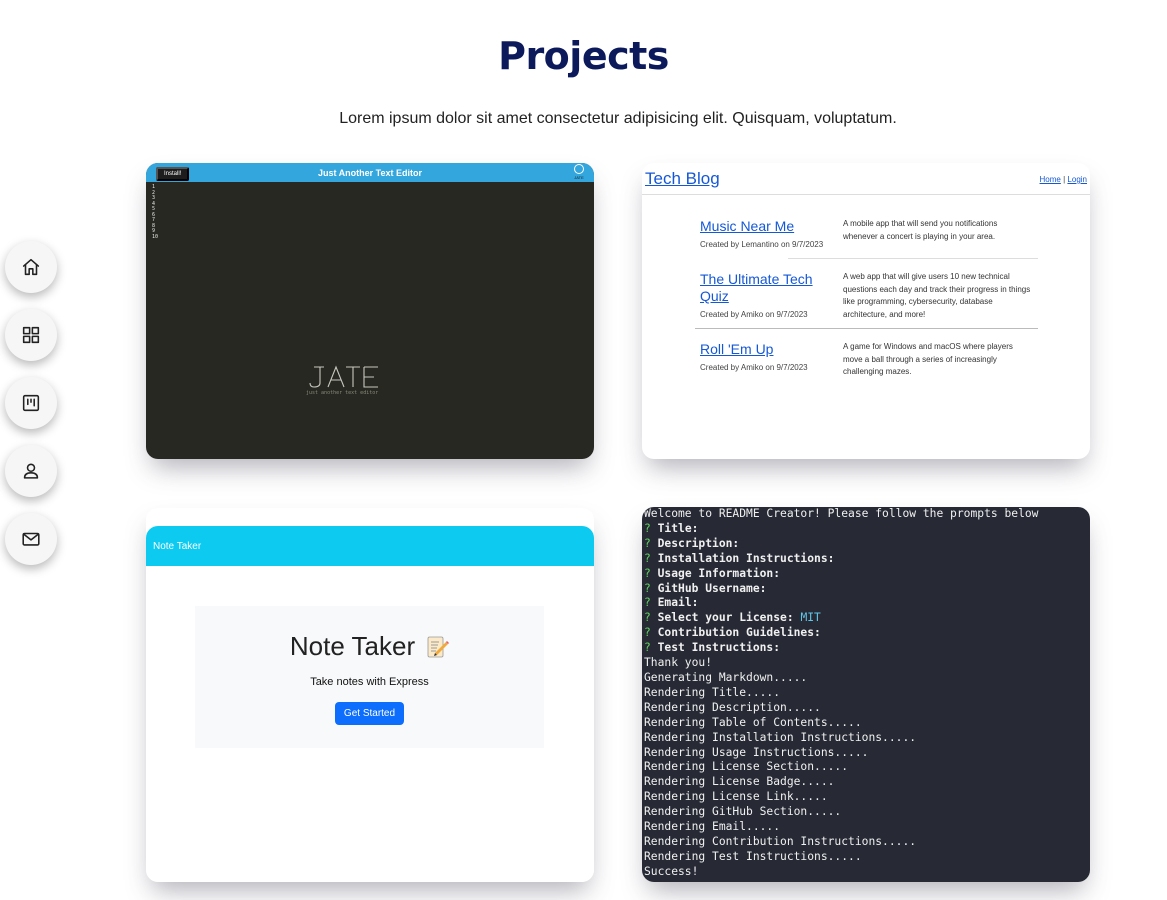 This screenshot has height=900, width=1167. What do you see at coordinates (671, 528) in the screenshot?
I see `terminal-prompt: ? Title:` at bounding box center [671, 528].